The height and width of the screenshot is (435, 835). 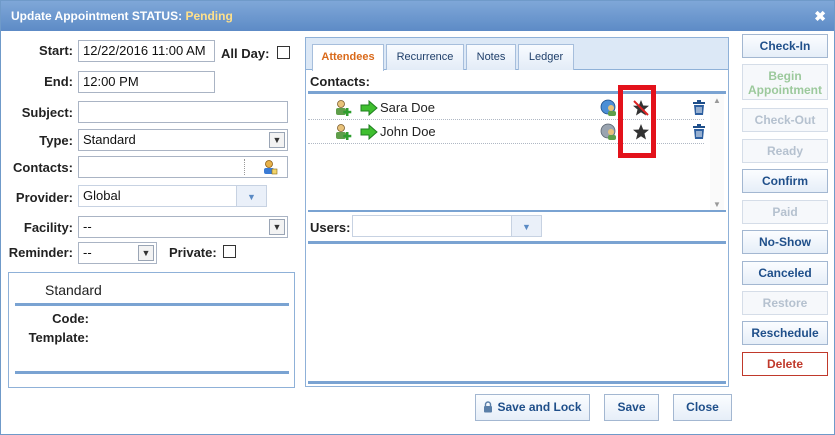 What do you see at coordinates (70, 318) in the screenshot?
I see `code-label: Code:` at bounding box center [70, 318].